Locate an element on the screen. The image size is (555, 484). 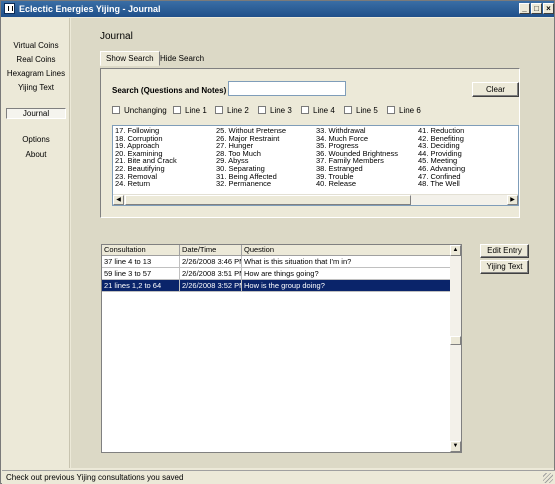
yijing-text-button: Yijing Text is located at coordinates (504, 267).